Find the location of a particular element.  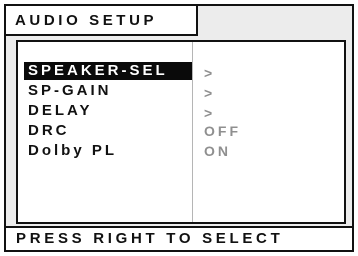

menu-item-dolby-pl: Dolby PL is located at coordinates (72, 151).